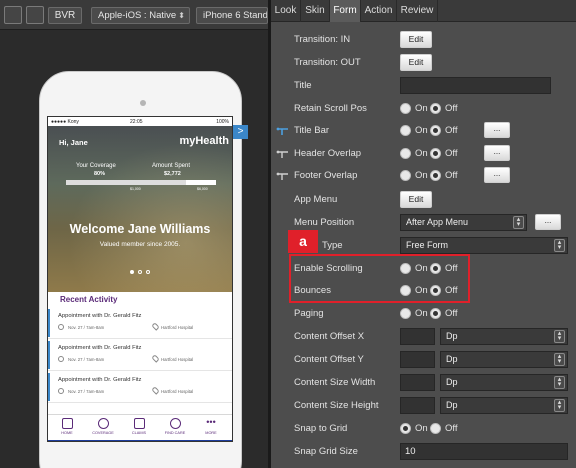  Describe the element at coordinates (435, 108) in the screenshot. I see `retain-scroll-off-radio` at that location.